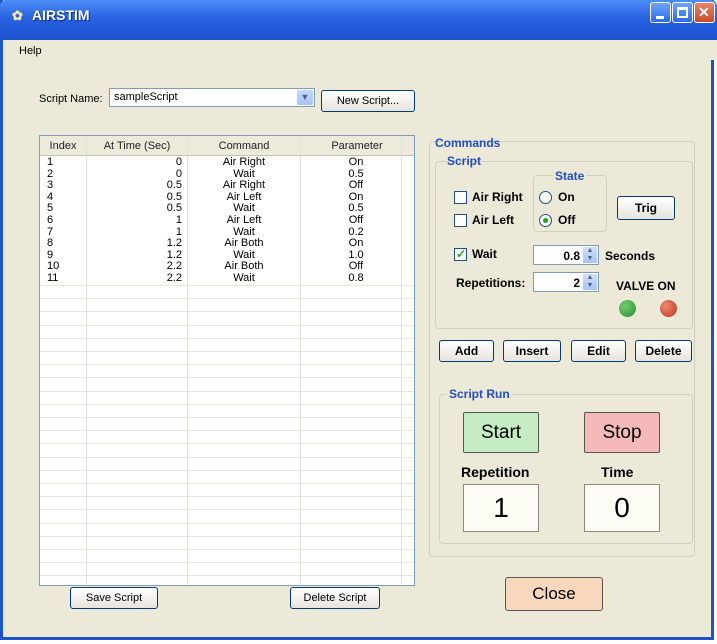 The height and width of the screenshot is (644, 717). I want to click on repetitions-label: Repetitions:, so click(491, 283).